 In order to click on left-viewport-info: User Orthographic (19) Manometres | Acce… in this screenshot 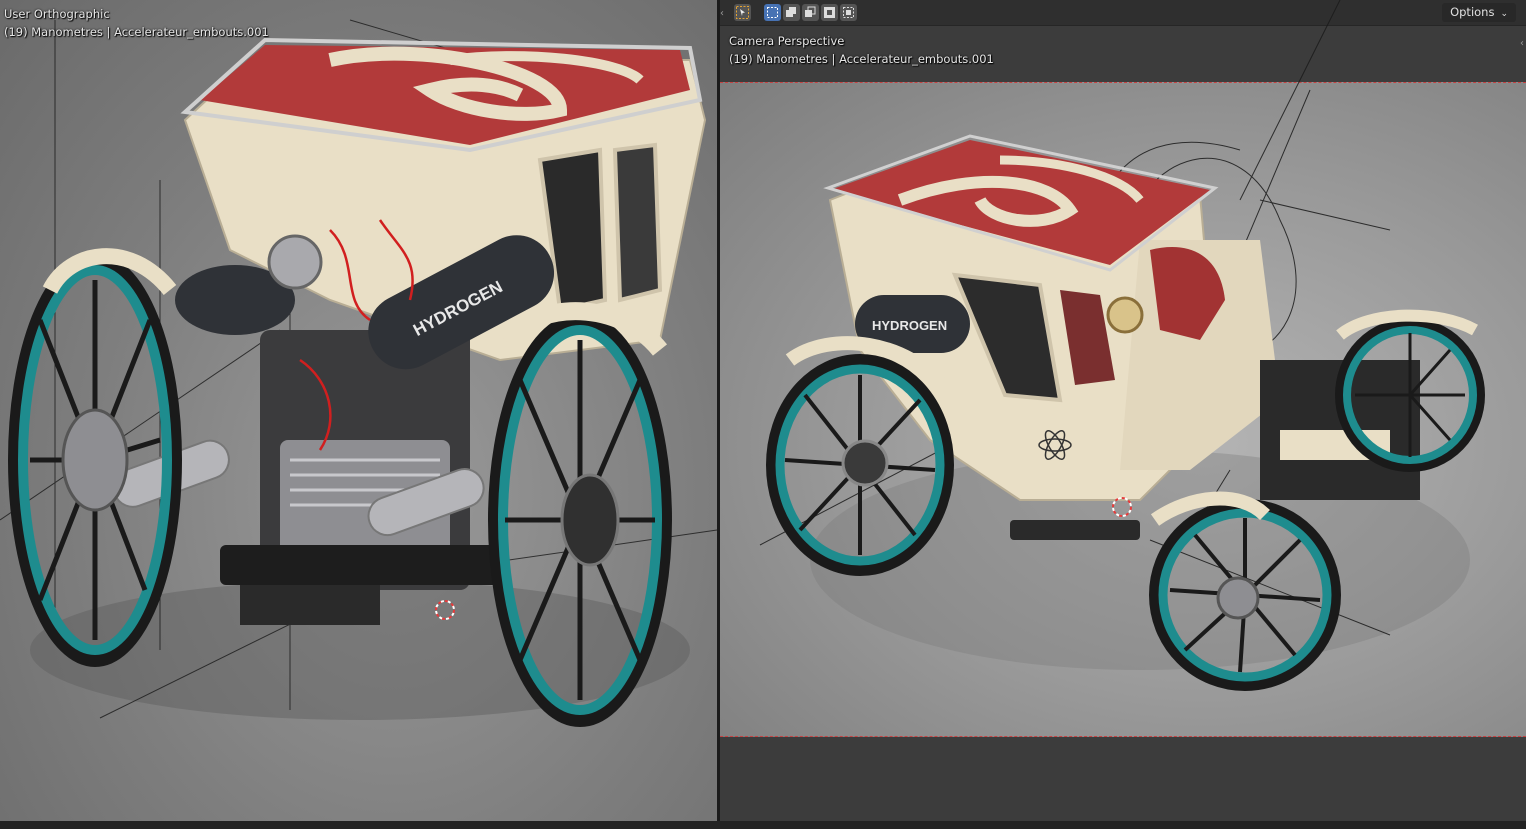, I will do `click(136, 23)`.